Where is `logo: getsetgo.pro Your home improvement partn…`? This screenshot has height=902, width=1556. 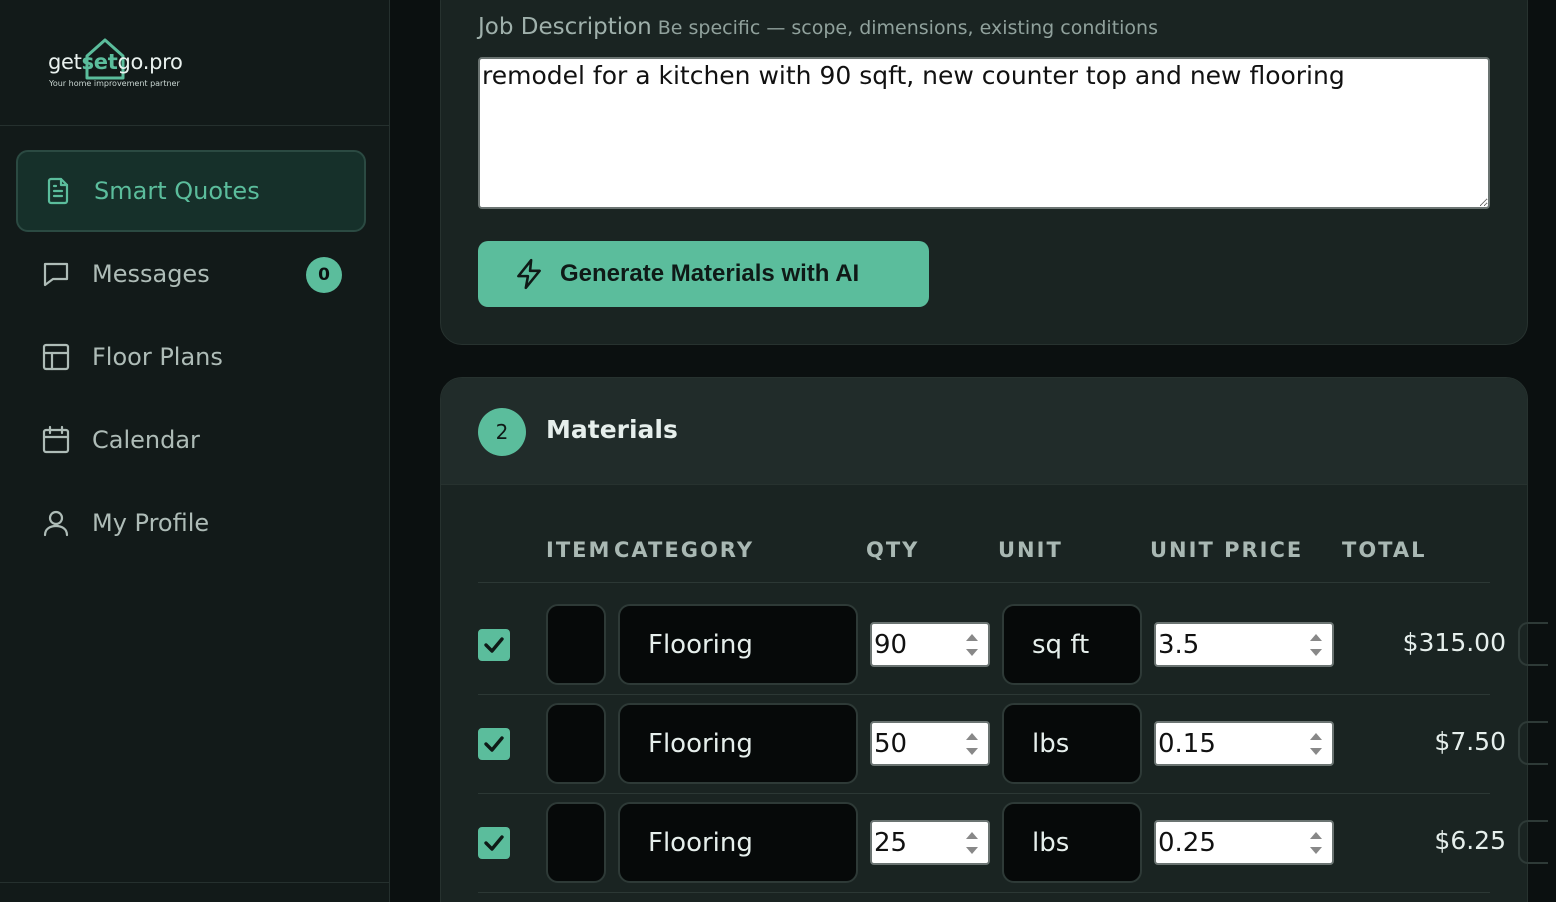 logo: getsetgo.pro Your home improvement partn… is located at coordinates (194, 63).